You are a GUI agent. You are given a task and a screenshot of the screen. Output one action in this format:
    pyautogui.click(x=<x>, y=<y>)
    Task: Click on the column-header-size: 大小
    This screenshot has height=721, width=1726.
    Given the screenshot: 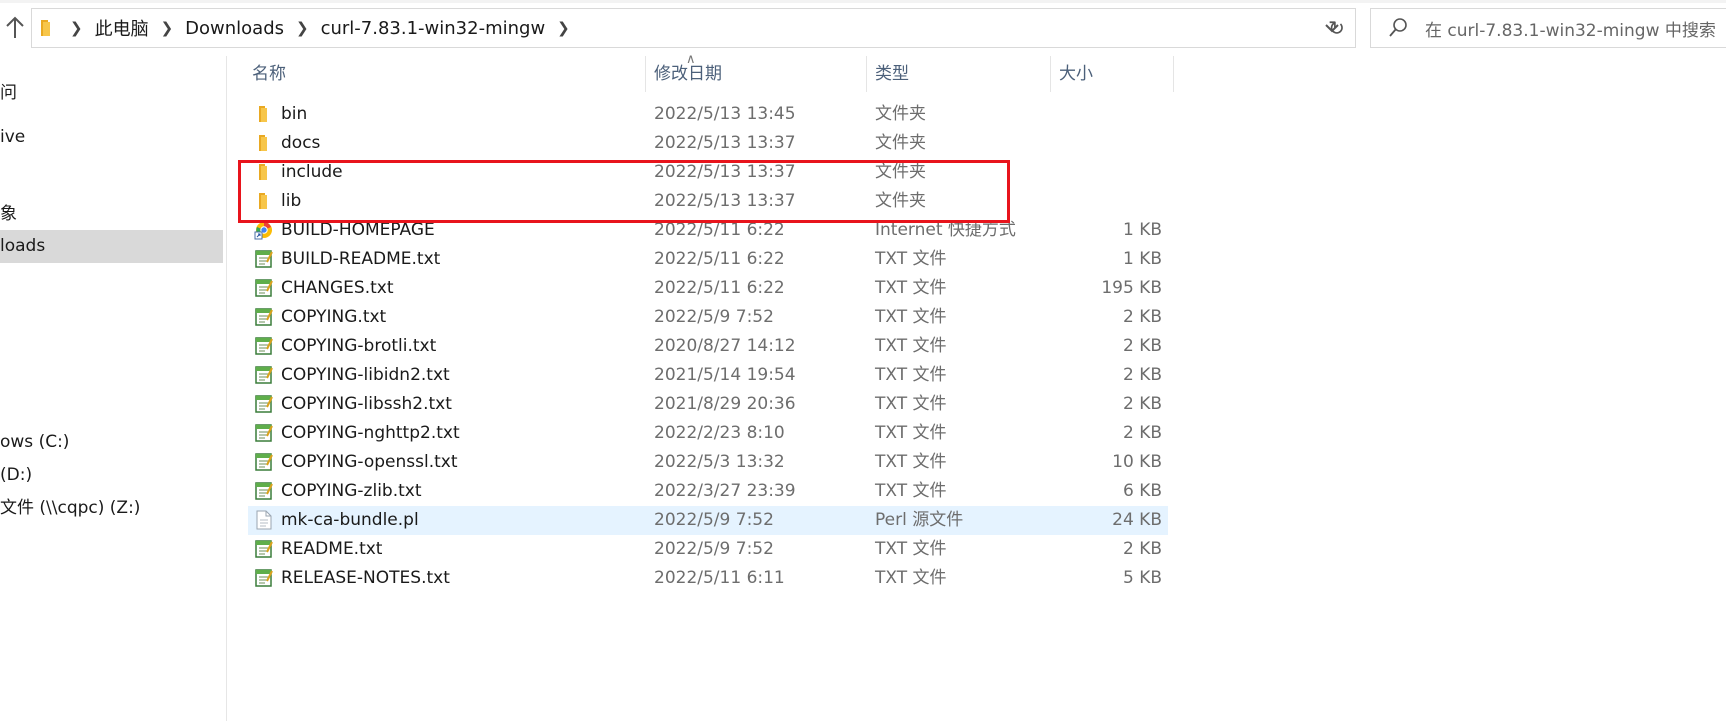 What is the action you would take?
    pyautogui.click(x=1076, y=74)
    